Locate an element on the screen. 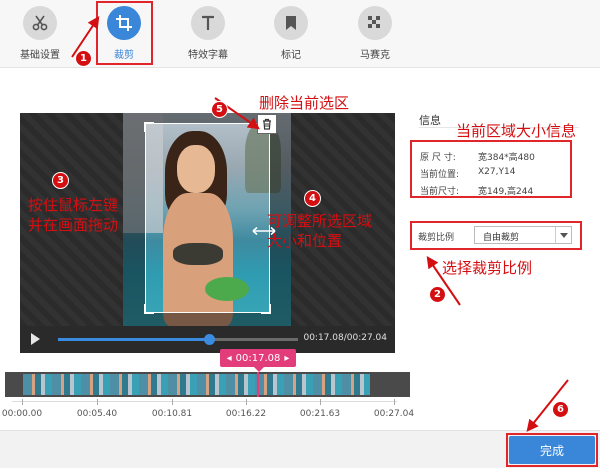 The image size is (600, 468). step-badge-5: 5 is located at coordinates (219, 109).